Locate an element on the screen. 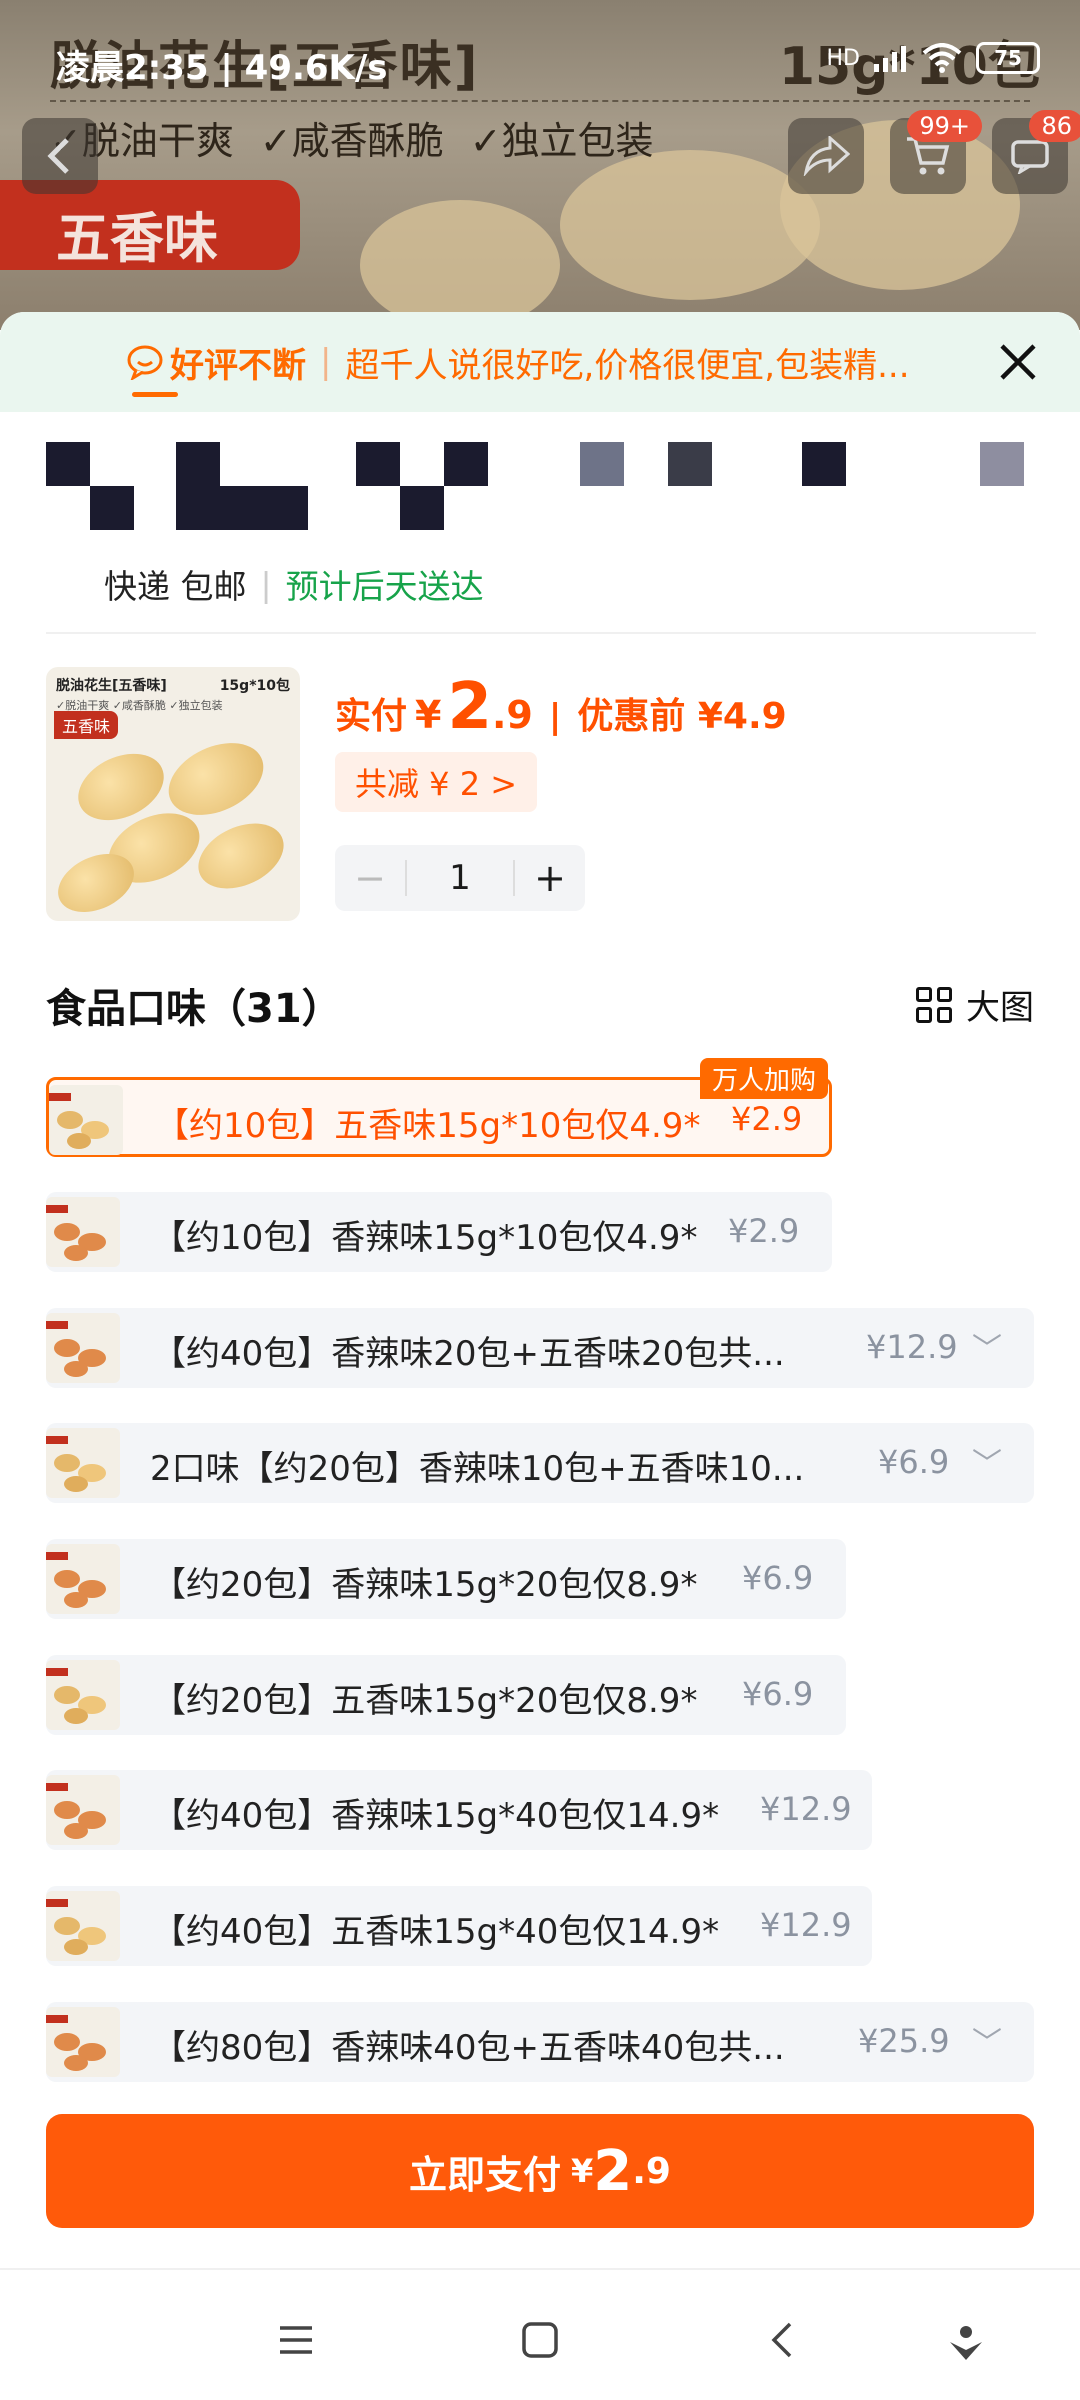 This screenshot has height=2400, width=1080. quantity-stepper: − 1 + is located at coordinates (460, 878).